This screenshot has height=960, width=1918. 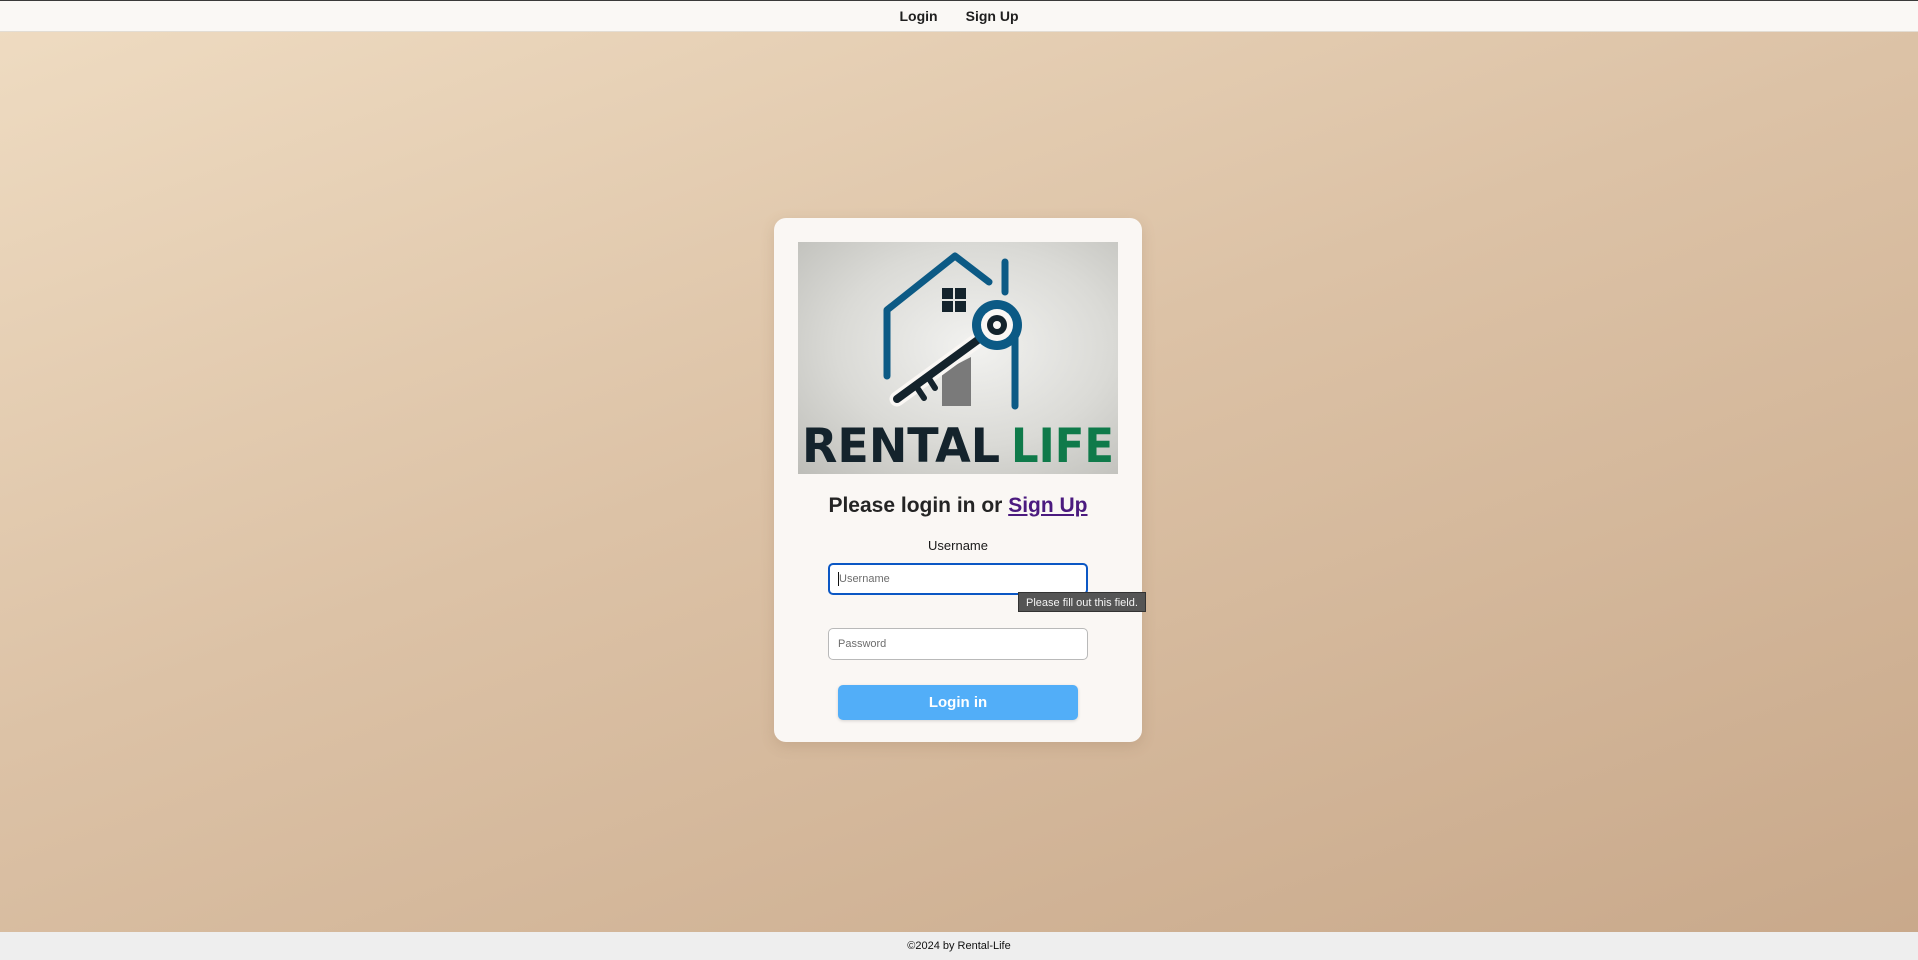 What do you see at coordinates (958, 579) in the screenshot?
I see `username-input` at bounding box center [958, 579].